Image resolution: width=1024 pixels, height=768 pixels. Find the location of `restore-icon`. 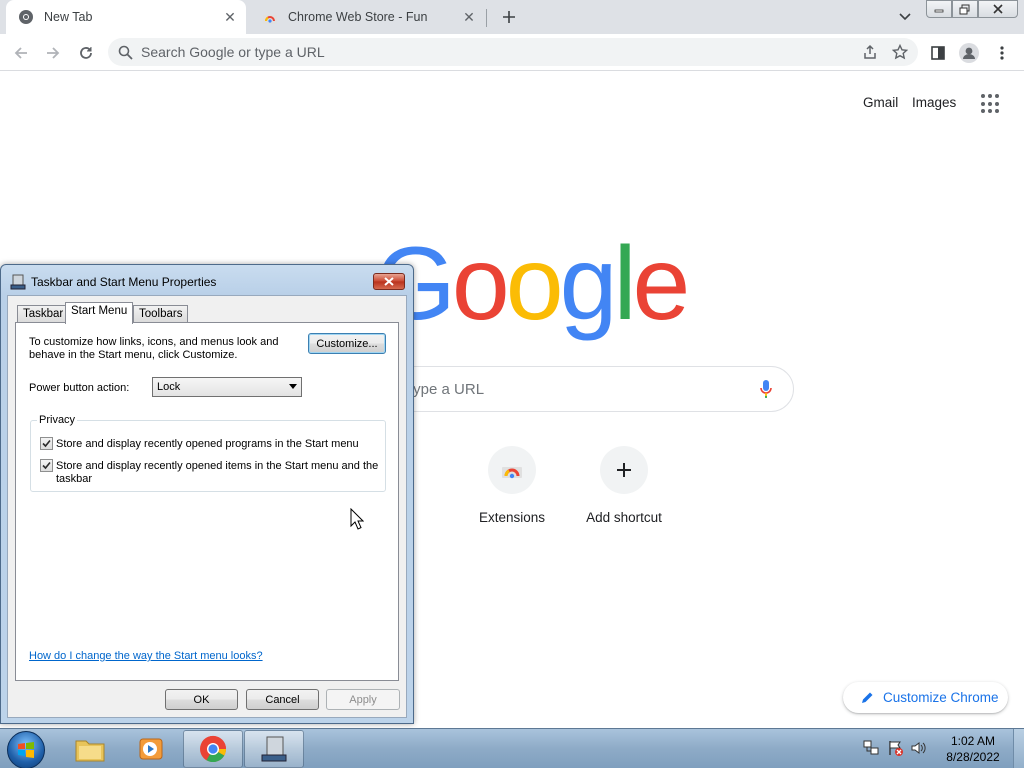

restore-icon is located at coordinates (964, 9).